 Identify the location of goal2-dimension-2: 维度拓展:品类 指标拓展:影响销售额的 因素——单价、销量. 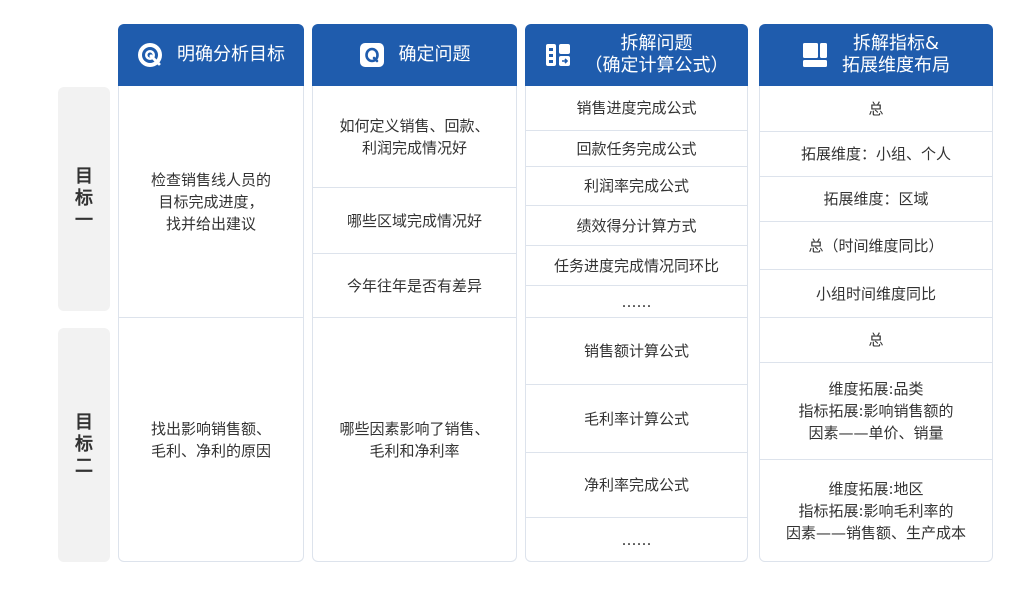
(876, 411).